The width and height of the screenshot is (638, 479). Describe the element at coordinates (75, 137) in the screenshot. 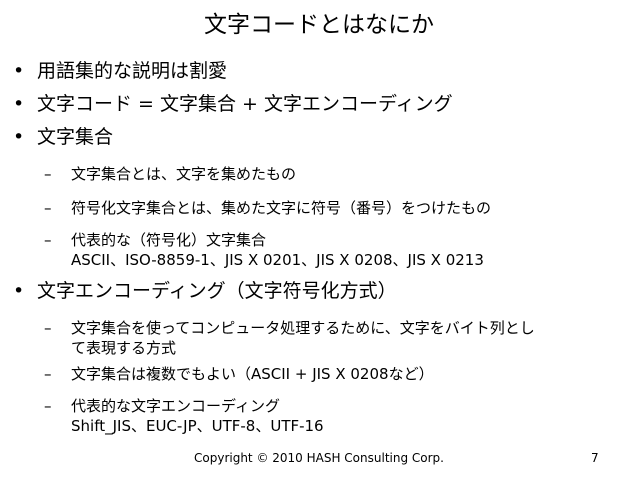

I see `bullet-text: 文字集合` at that location.